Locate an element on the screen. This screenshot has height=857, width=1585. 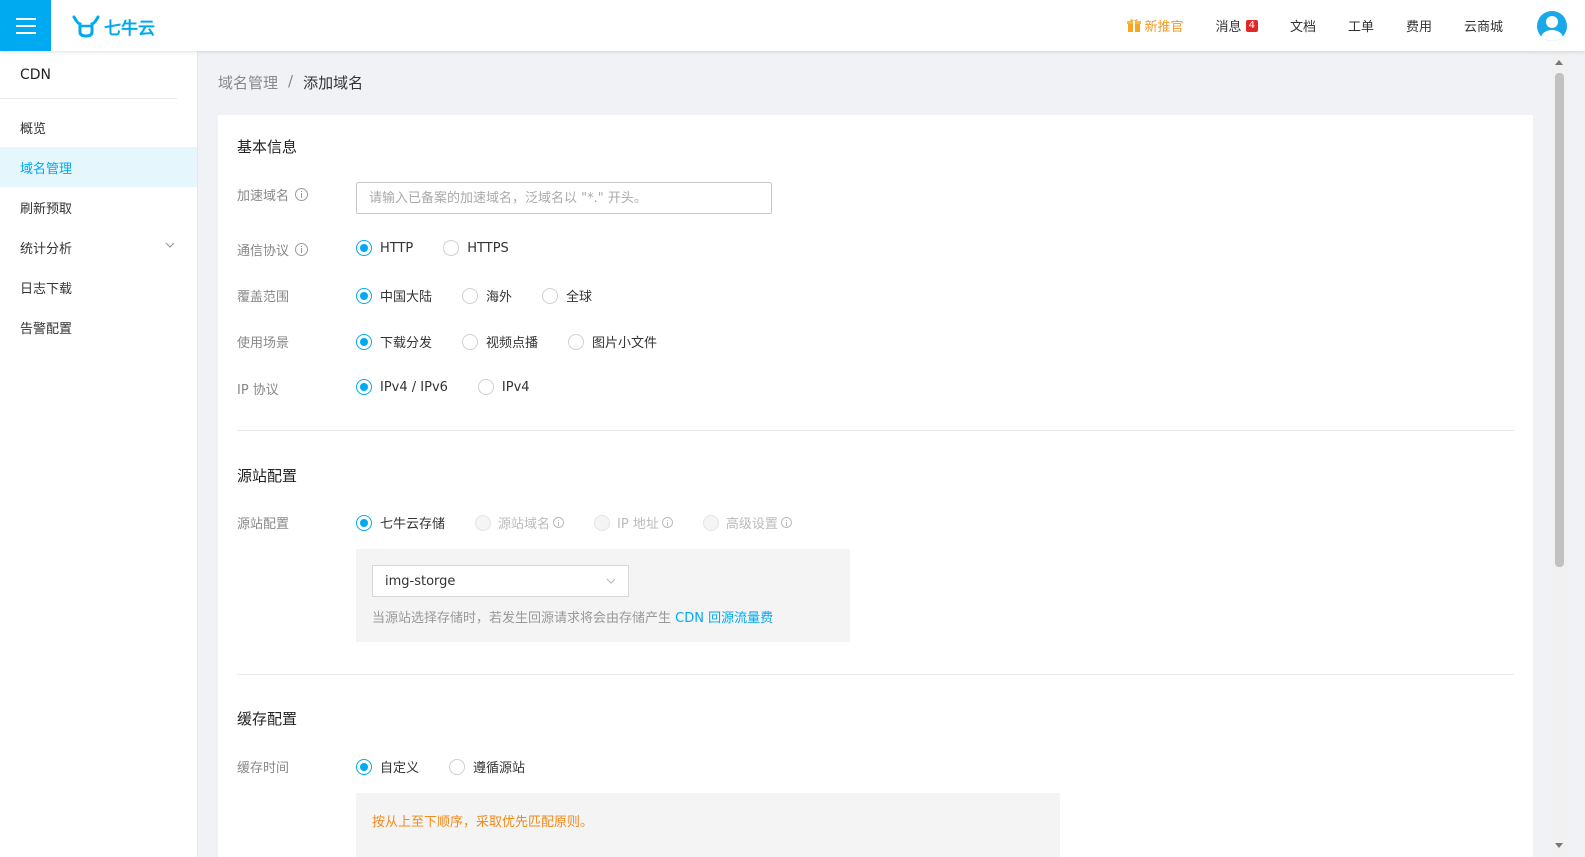
scenario-option-vod: 视频点播 is located at coordinates (500, 341).